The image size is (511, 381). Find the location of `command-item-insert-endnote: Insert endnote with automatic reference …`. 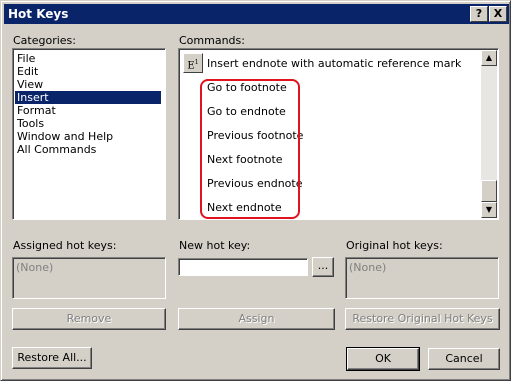

command-item-insert-endnote: Insert endnote with automatic reference … is located at coordinates (334, 63).